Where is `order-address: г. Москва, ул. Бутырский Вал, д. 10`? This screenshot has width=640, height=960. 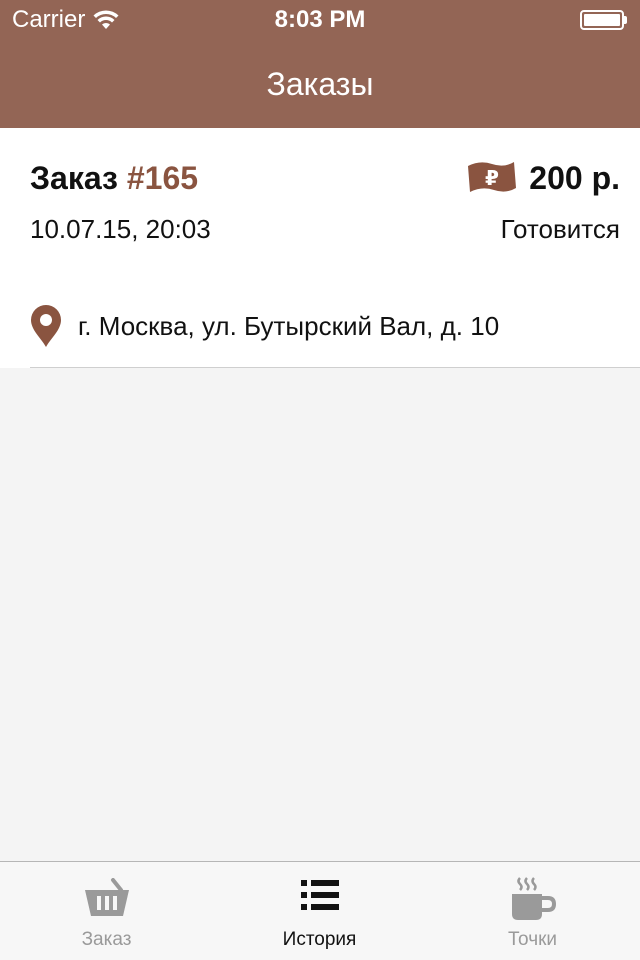 order-address: г. Москва, ул. Бутырский Вал, д. 10 is located at coordinates (289, 326).